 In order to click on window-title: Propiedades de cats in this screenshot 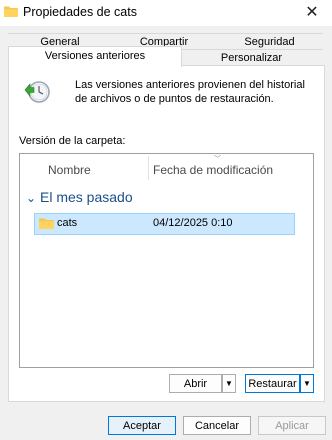, I will do `click(80, 12)`.